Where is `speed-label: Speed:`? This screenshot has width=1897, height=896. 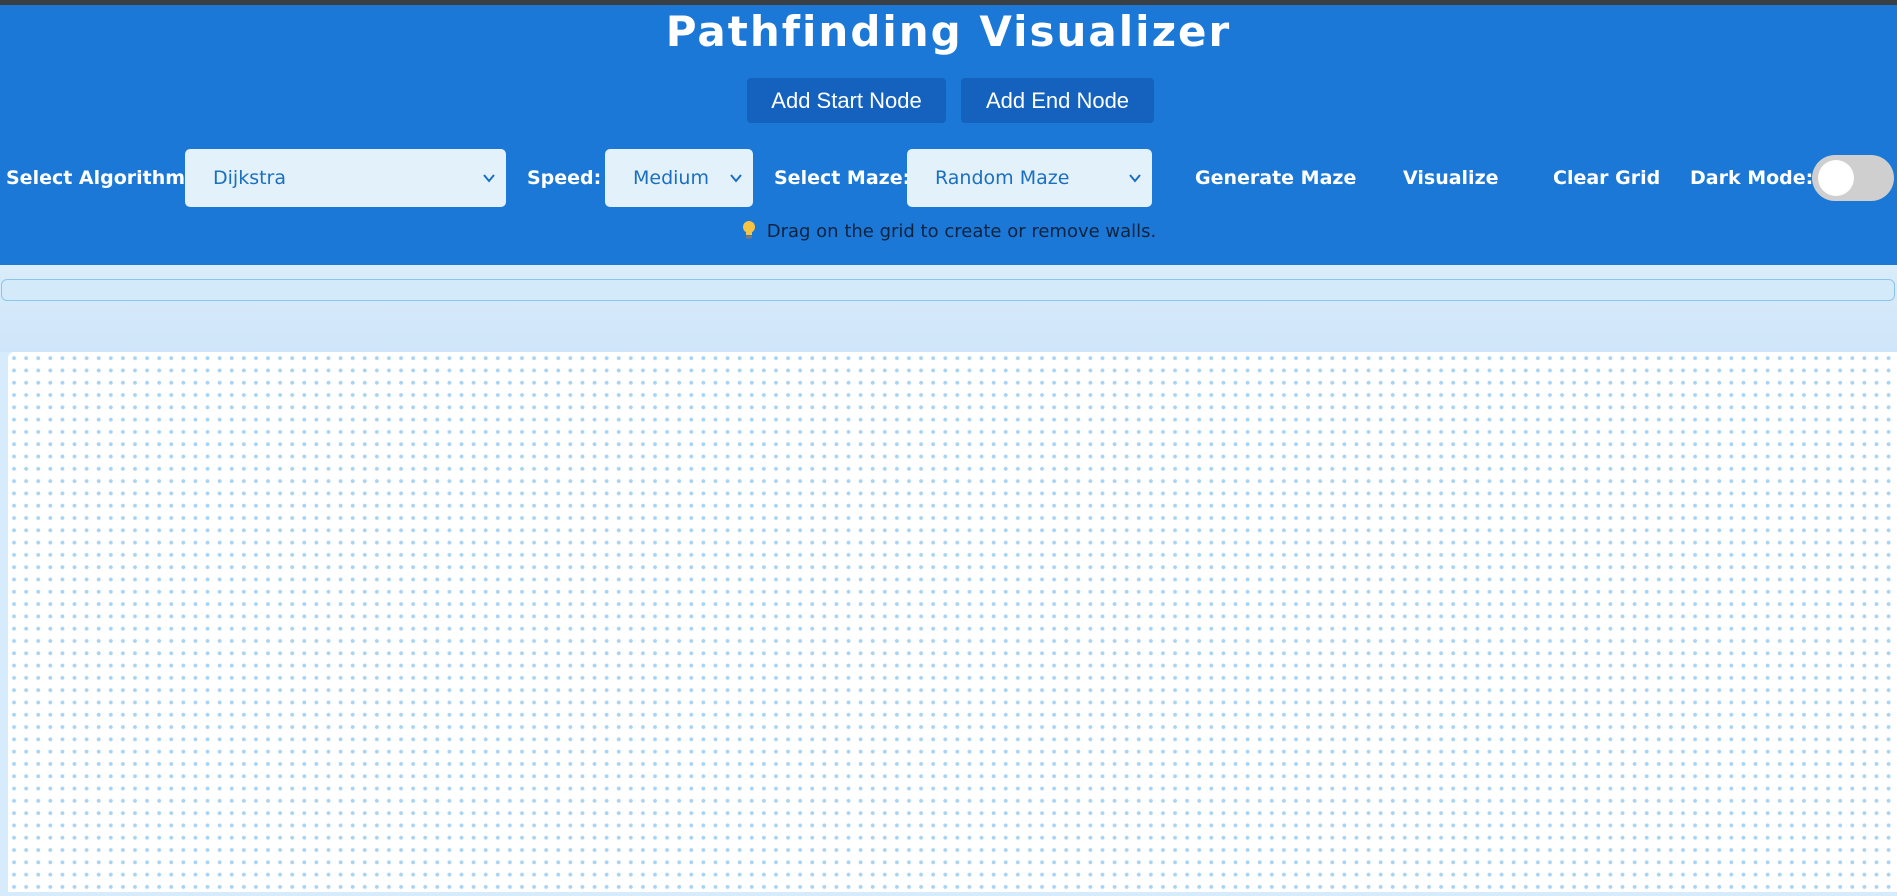 speed-label: Speed: is located at coordinates (564, 178).